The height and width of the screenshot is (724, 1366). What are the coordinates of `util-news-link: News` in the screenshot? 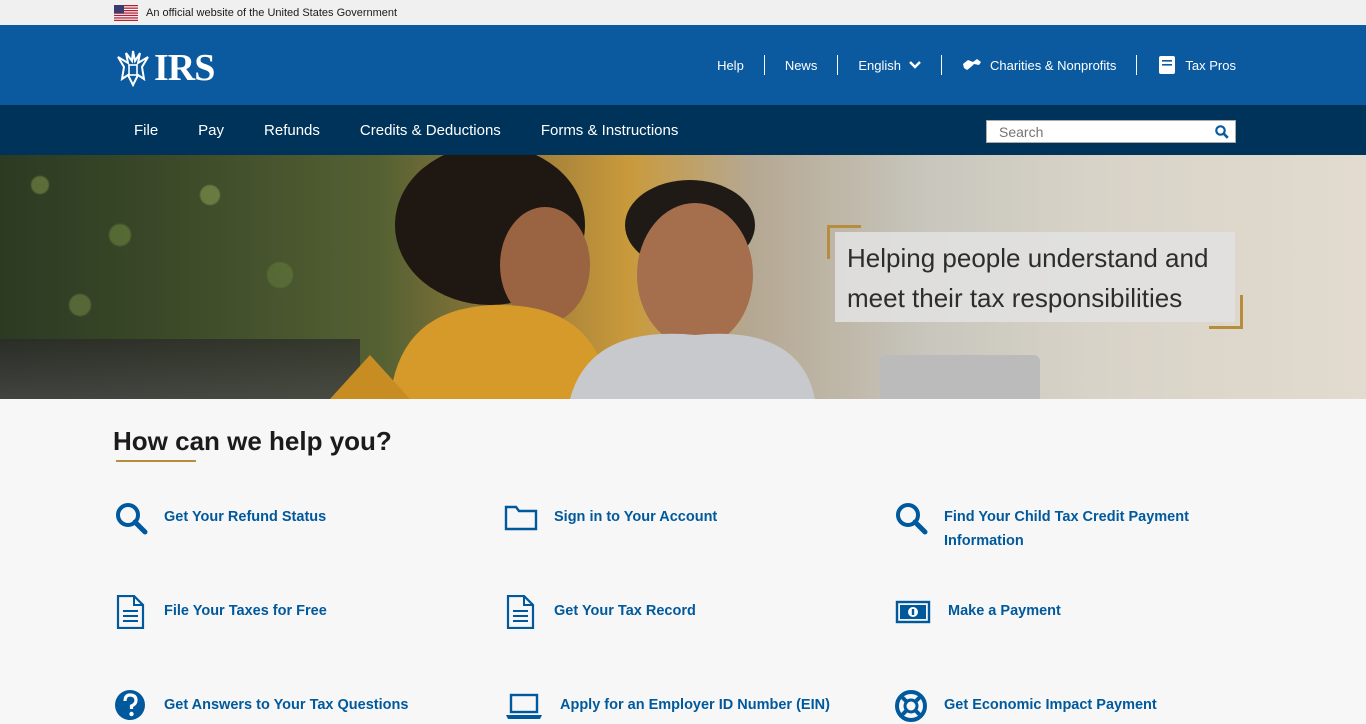 It's located at (801, 65).